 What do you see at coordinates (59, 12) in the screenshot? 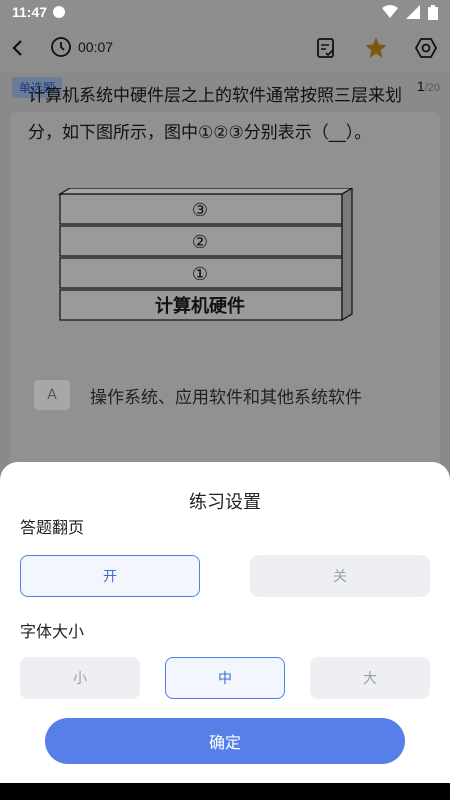
I see `notification-icon` at bounding box center [59, 12].